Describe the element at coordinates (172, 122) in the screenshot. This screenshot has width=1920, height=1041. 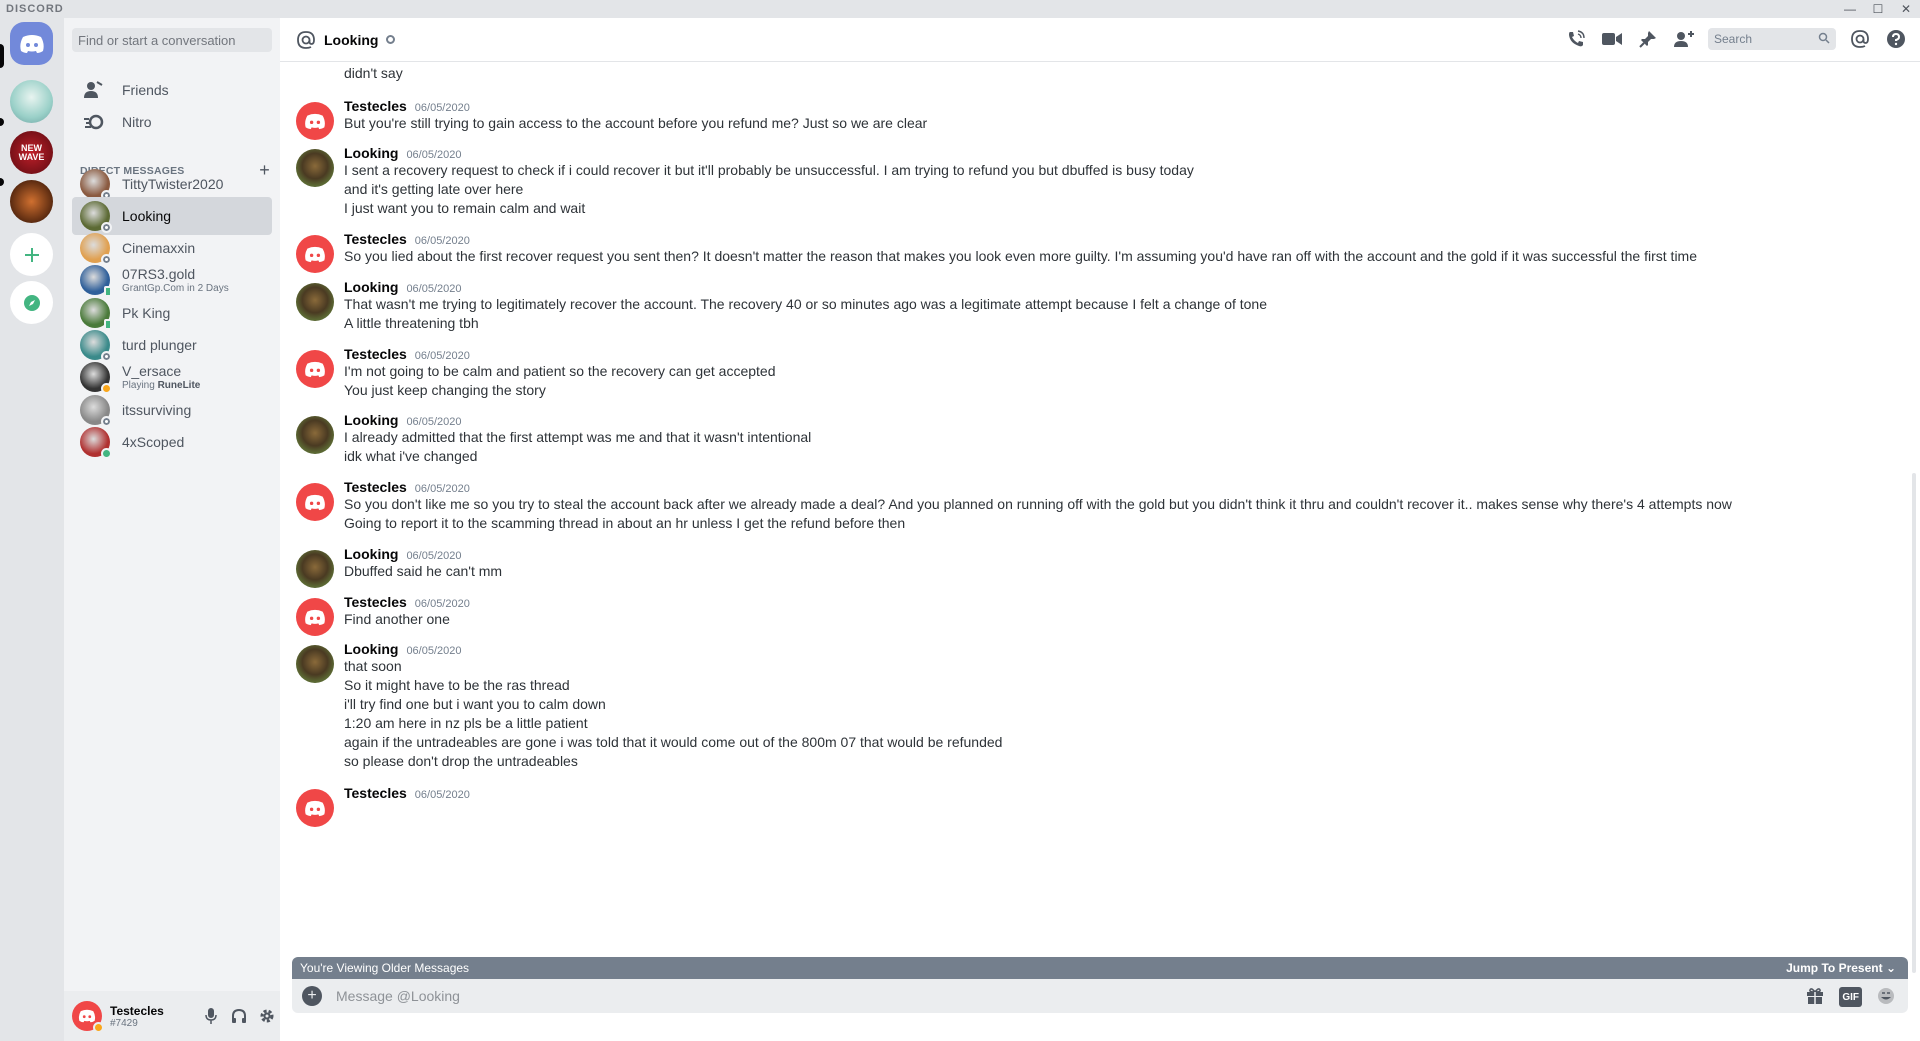
I see `nitro-nav-item: Nitro` at that location.